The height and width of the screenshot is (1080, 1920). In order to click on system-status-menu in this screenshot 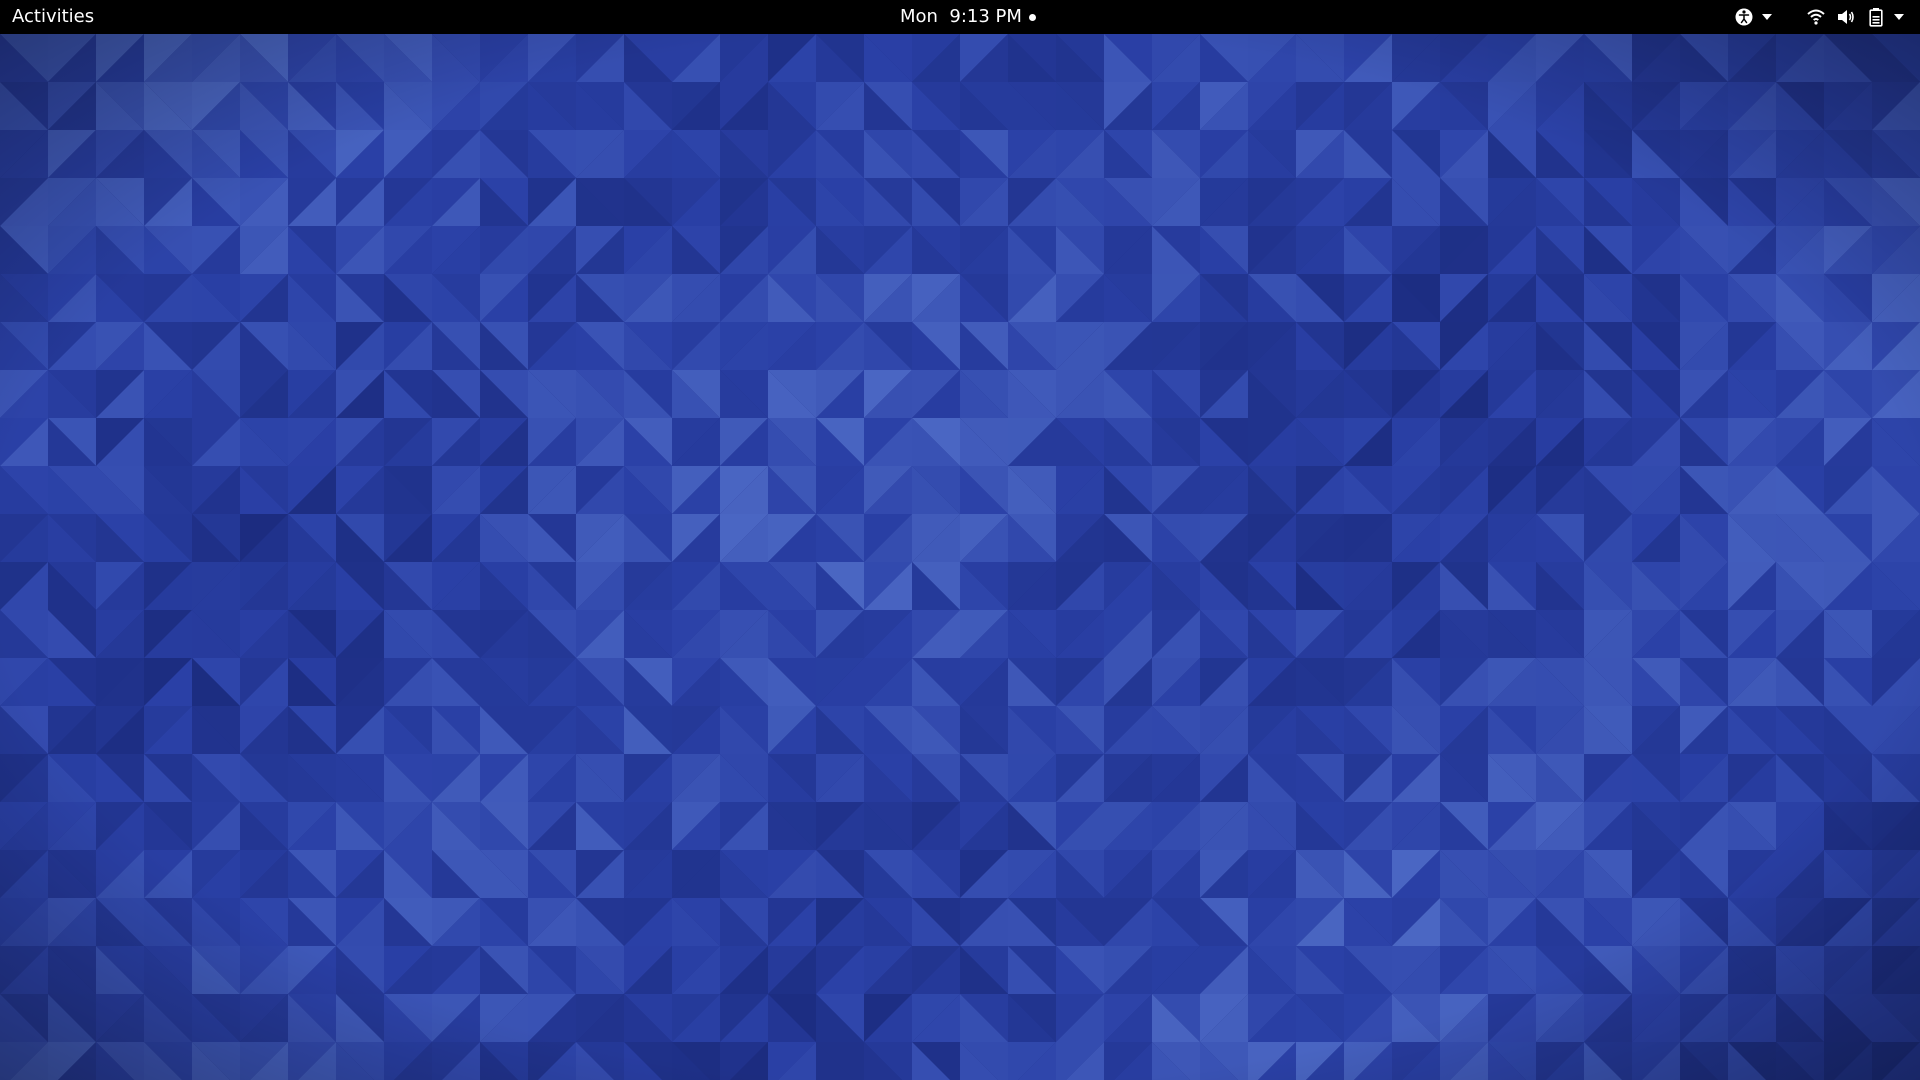, I will do `click(1855, 17)`.